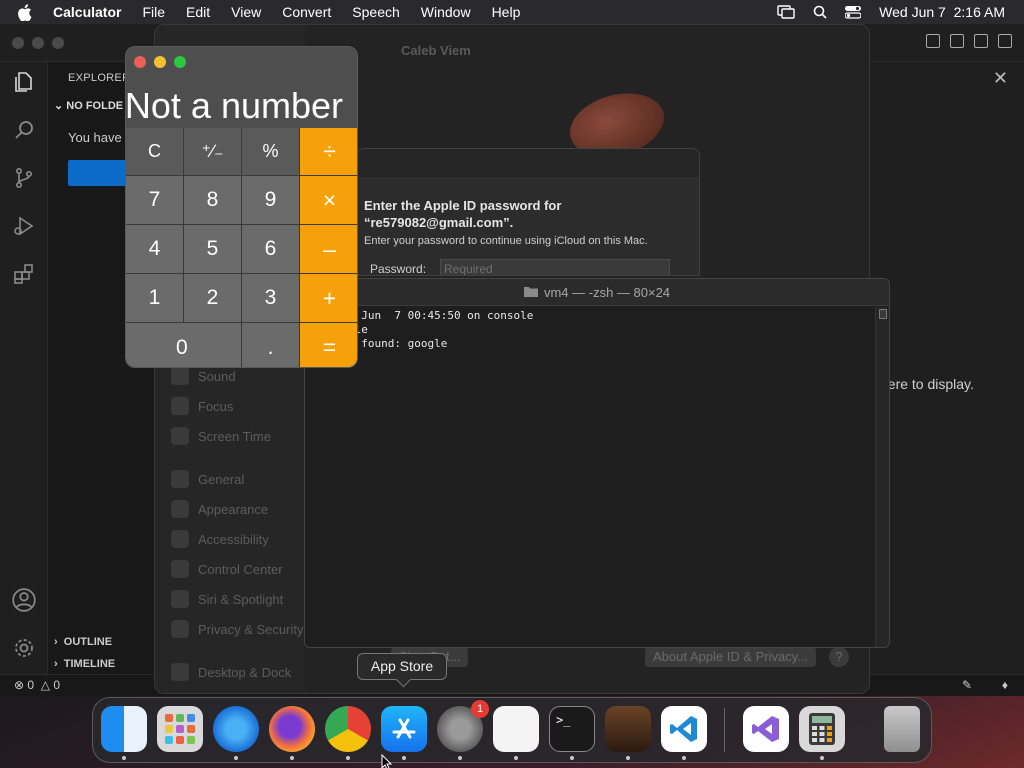 The height and width of the screenshot is (768, 1024). What do you see at coordinates (95, 106) in the screenshot?
I see `folder-header-label: NO FOLDE` at bounding box center [95, 106].